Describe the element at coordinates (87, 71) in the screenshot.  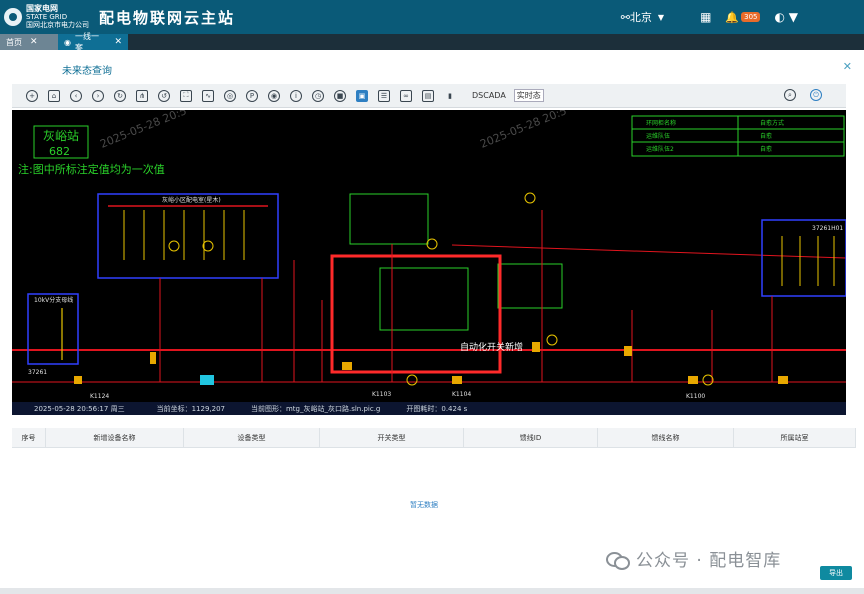
I see `panel-title: 未来态查询` at that location.